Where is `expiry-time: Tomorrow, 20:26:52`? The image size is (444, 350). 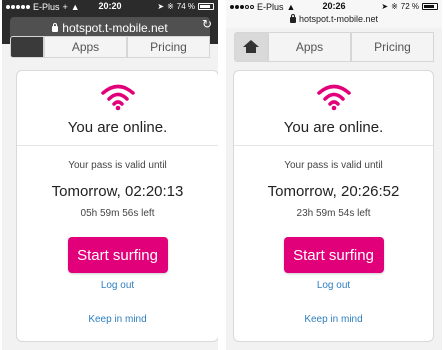
expiry-time: Tomorrow, 20:26:52 is located at coordinates (333, 191).